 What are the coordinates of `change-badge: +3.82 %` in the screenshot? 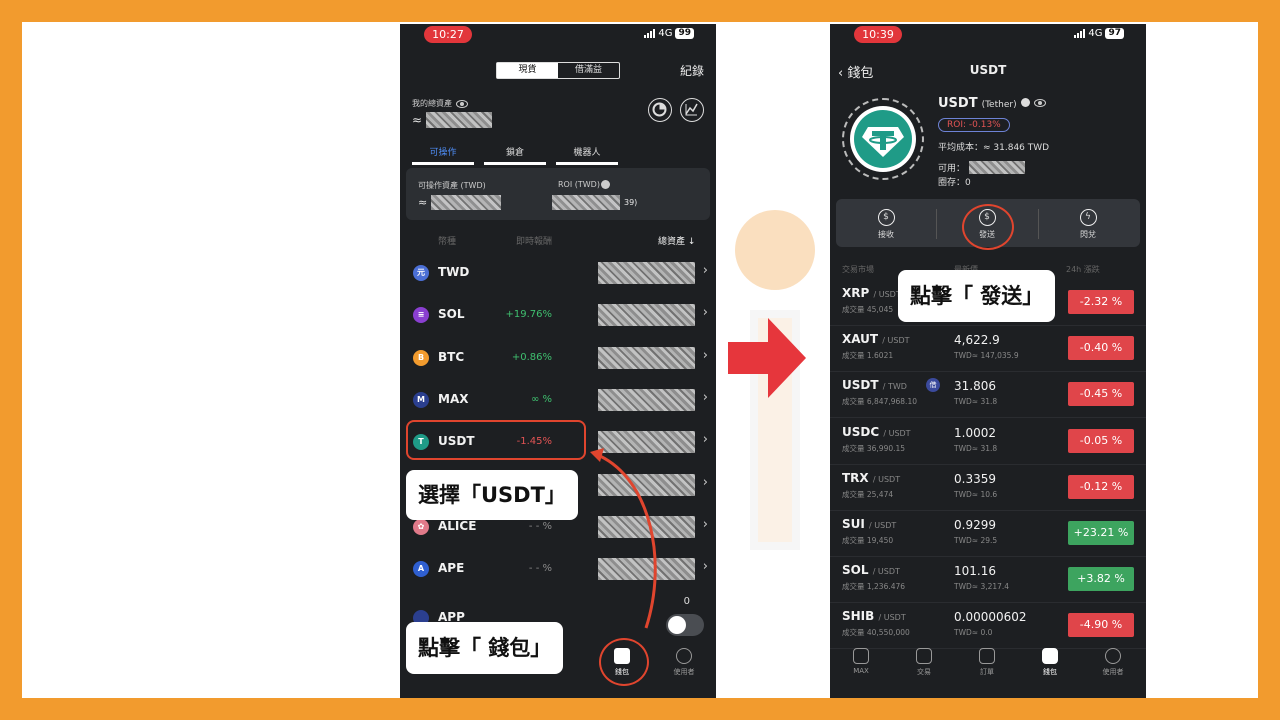 It's located at (1101, 579).